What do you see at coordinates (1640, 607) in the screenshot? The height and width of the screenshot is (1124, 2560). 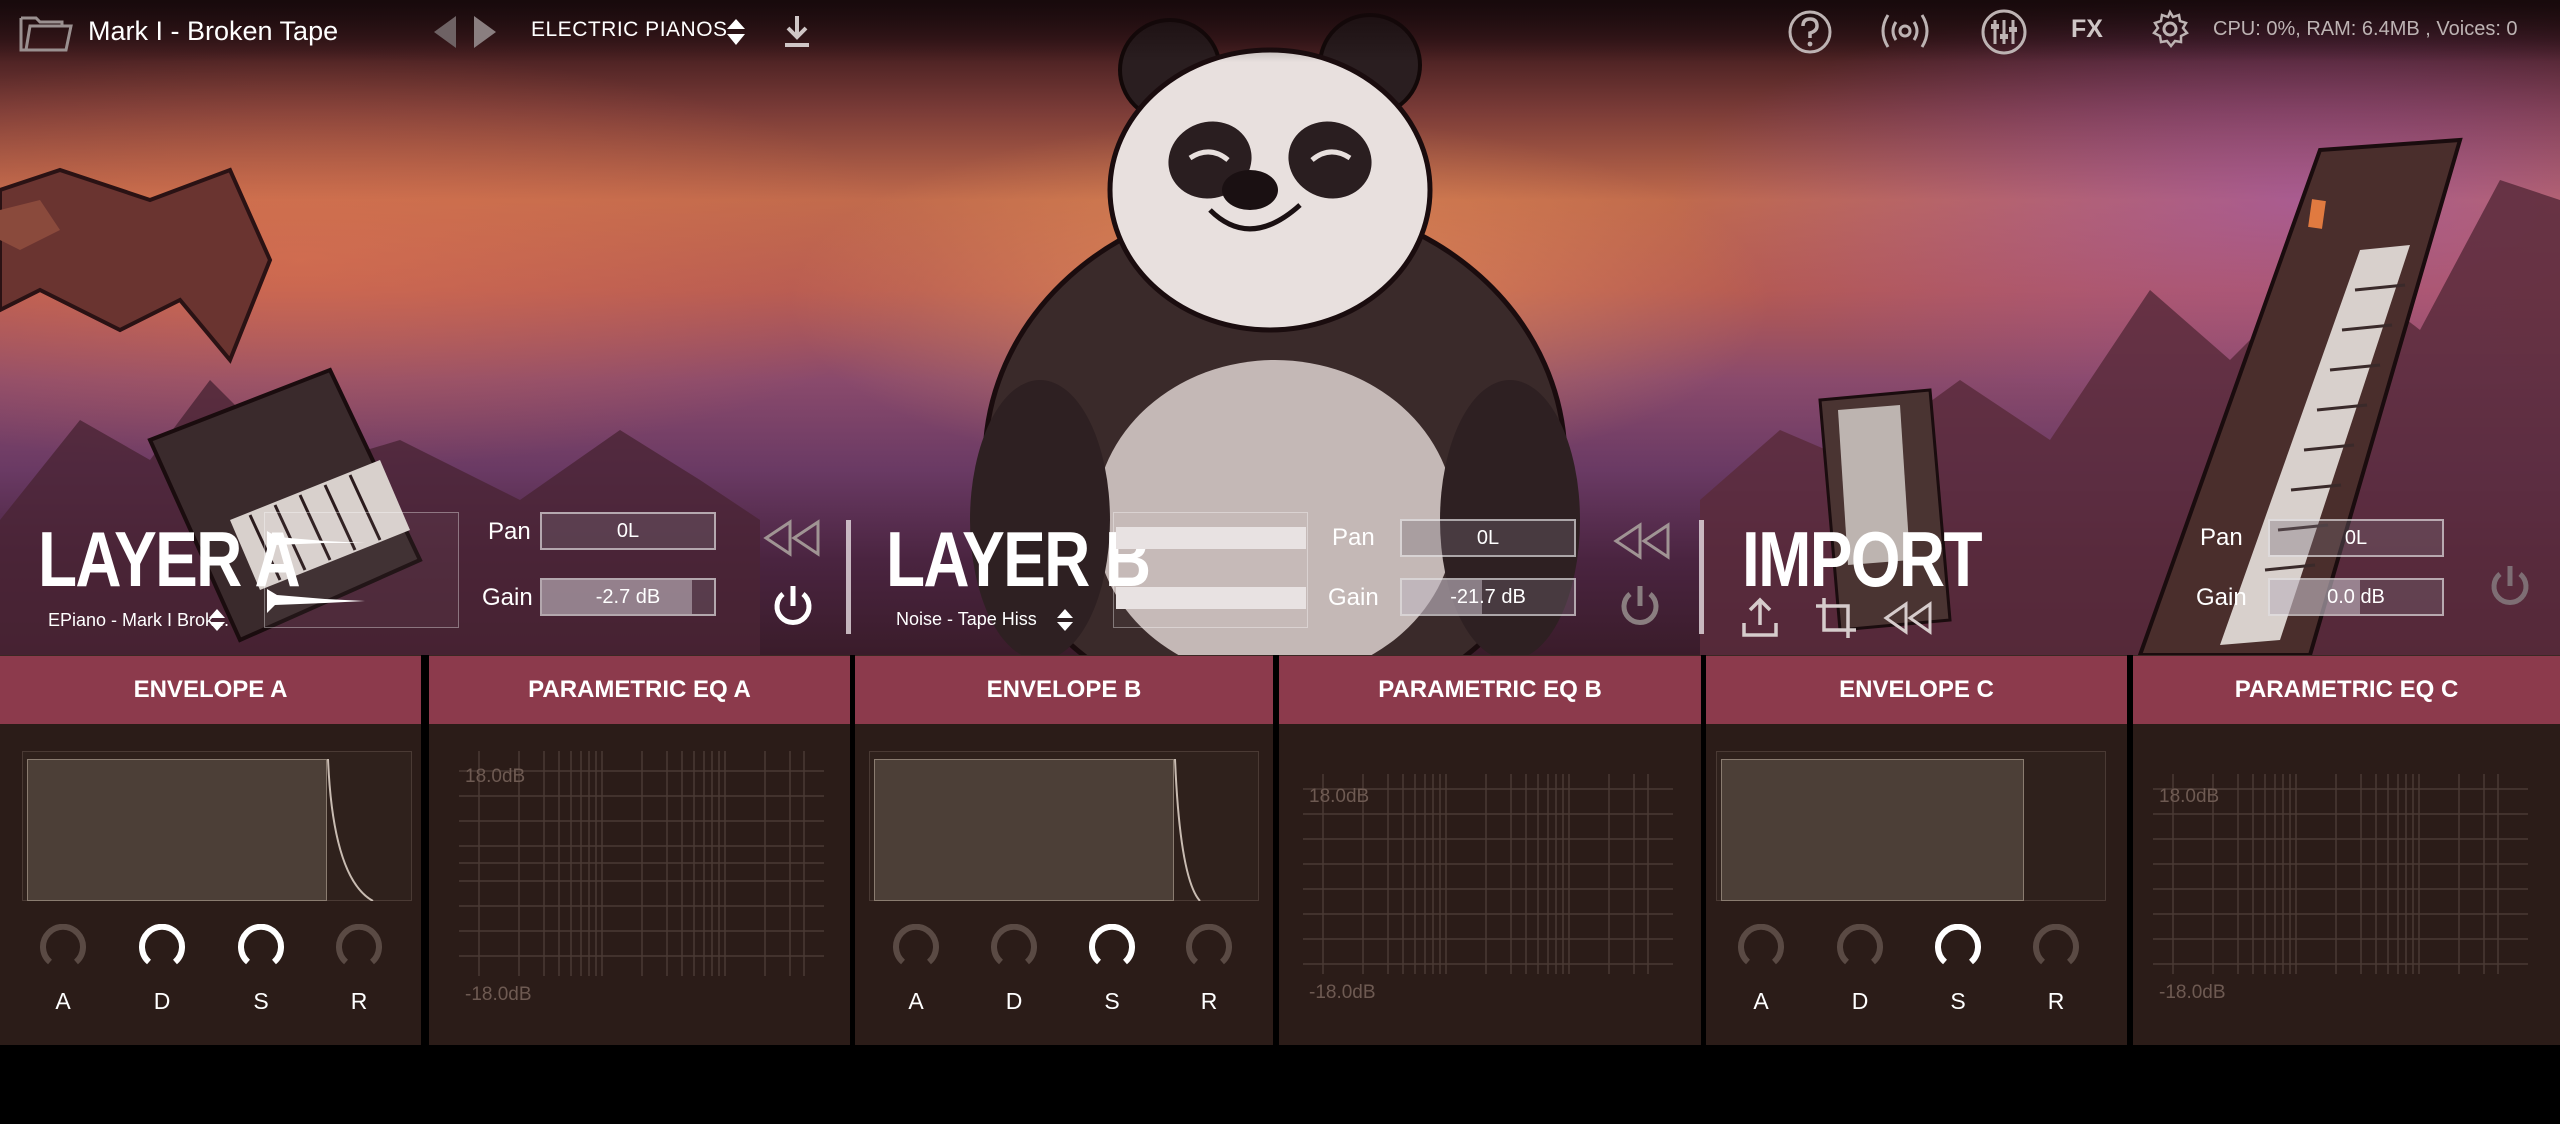 I see `layer-b-power-icon` at bounding box center [1640, 607].